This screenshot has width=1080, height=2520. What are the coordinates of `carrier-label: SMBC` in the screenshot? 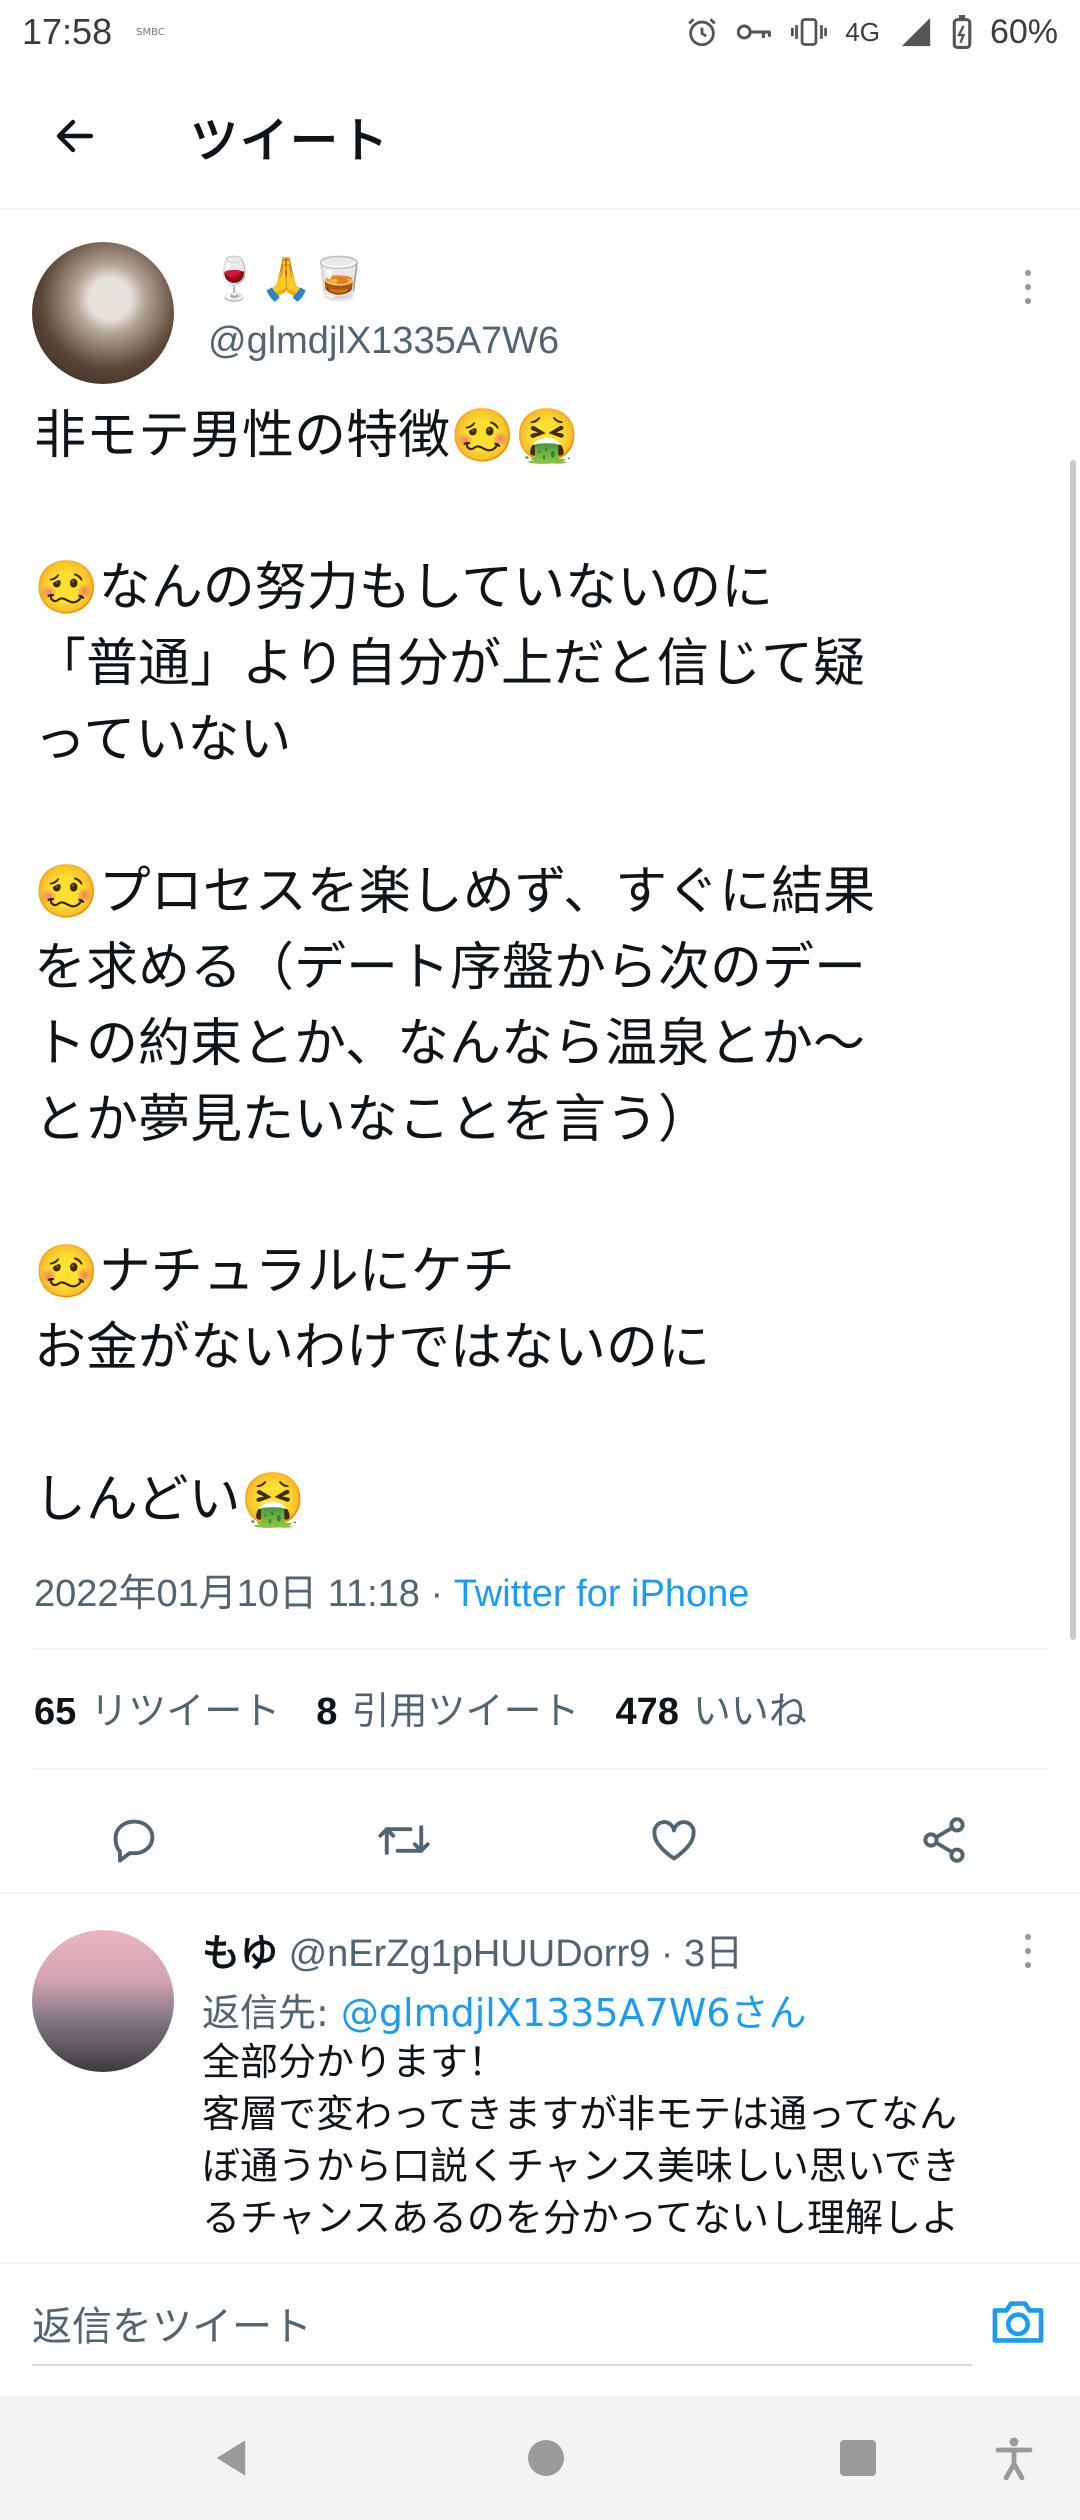 It's located at (150, 32).